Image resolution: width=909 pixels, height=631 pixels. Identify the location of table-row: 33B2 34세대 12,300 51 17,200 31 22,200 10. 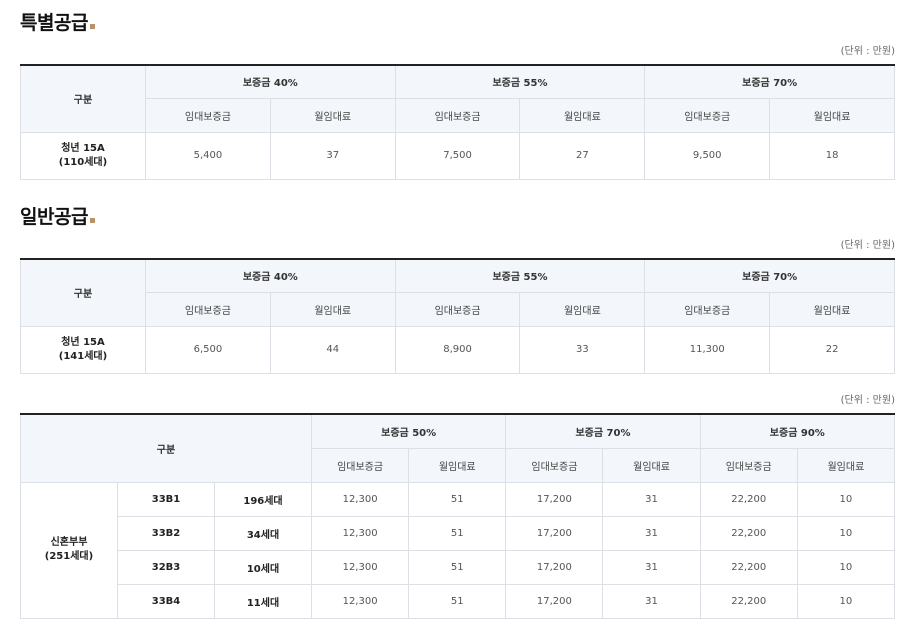
(458, 533).